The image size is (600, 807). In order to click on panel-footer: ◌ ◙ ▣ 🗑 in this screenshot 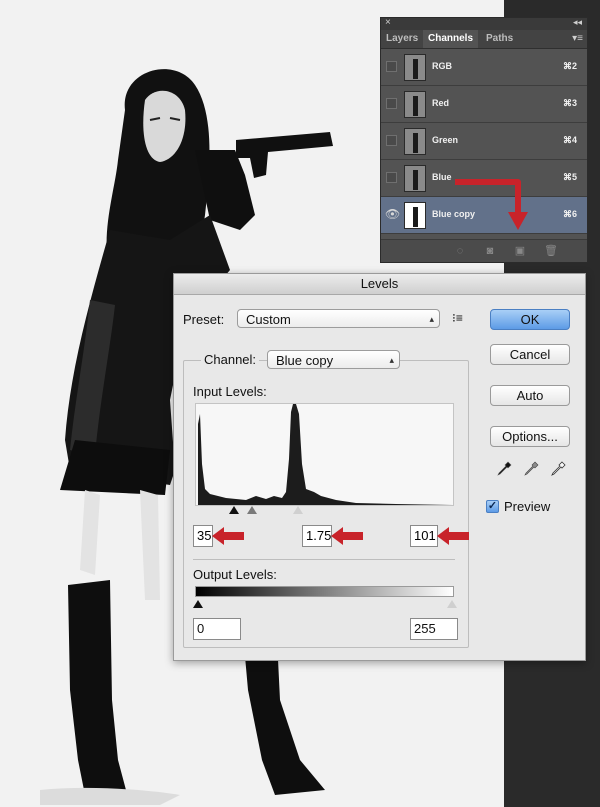, I will do `click(484, 250)`.